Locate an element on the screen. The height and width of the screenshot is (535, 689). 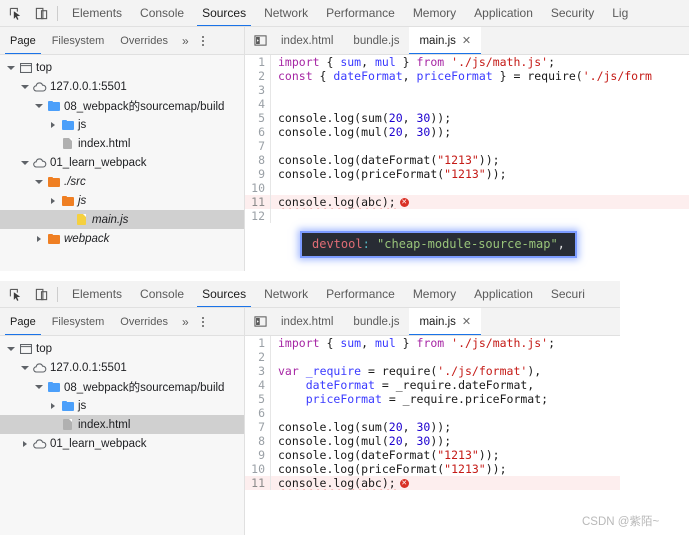
code-line: 9 console.log(dateFormat("1213")); is located at coordinates (432, 455).